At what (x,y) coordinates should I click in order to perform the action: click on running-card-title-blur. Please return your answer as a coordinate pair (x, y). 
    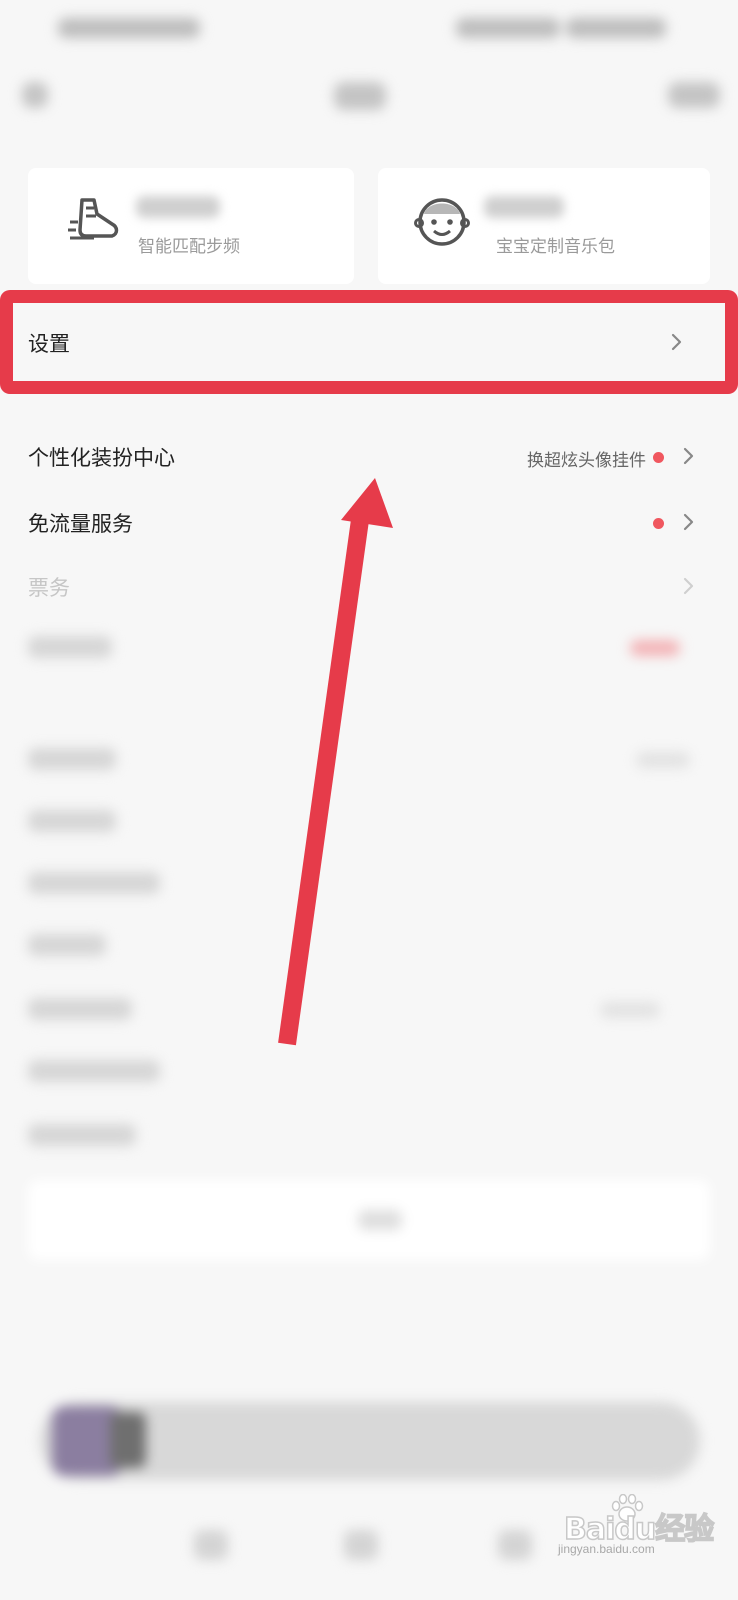
    Looking at the image, I should click on (178, 207).